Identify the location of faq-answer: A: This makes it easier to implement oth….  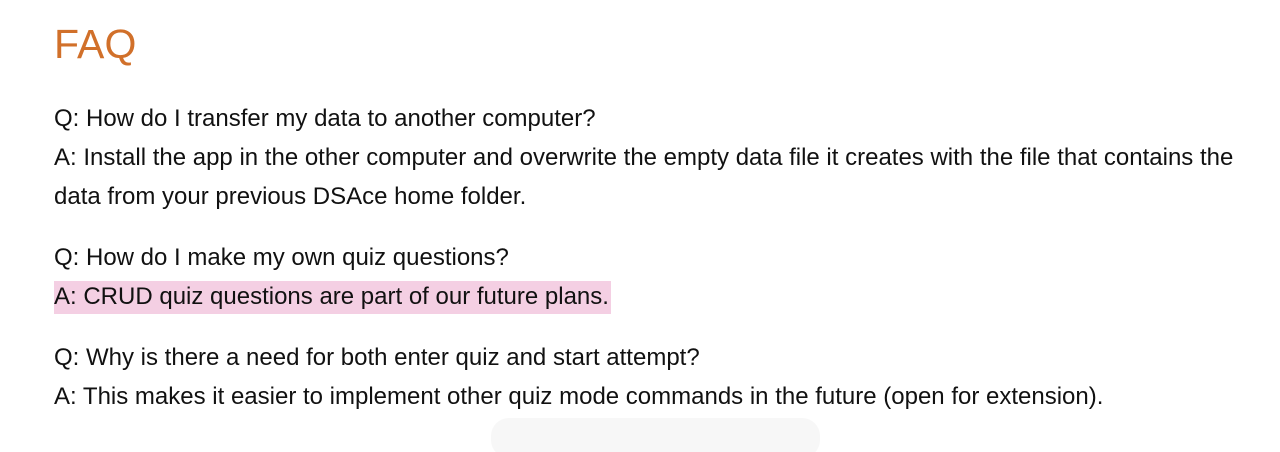
(579, 396).